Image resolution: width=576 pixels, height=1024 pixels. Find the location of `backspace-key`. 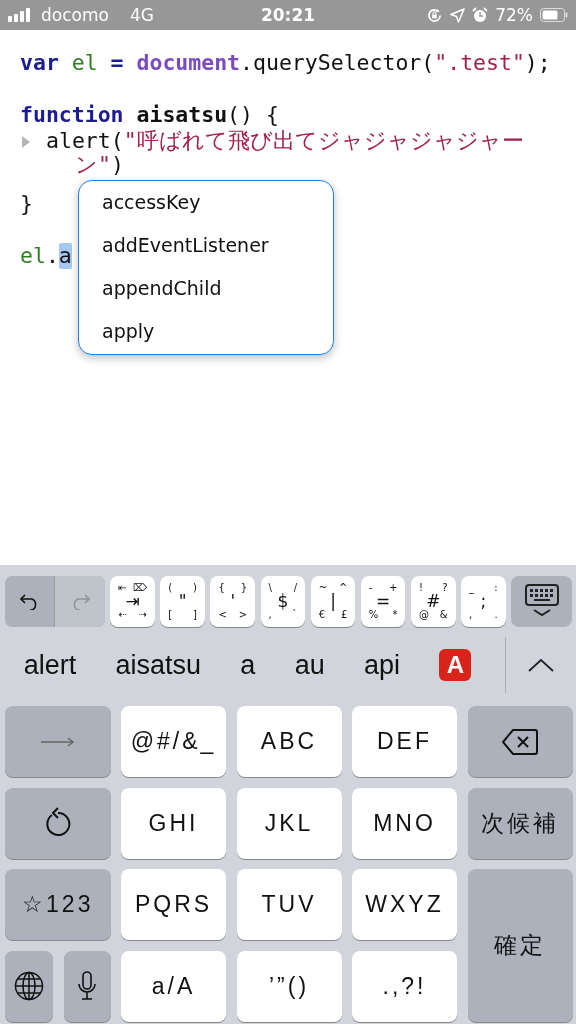

backspace-key is located at coordinates (520, 741).